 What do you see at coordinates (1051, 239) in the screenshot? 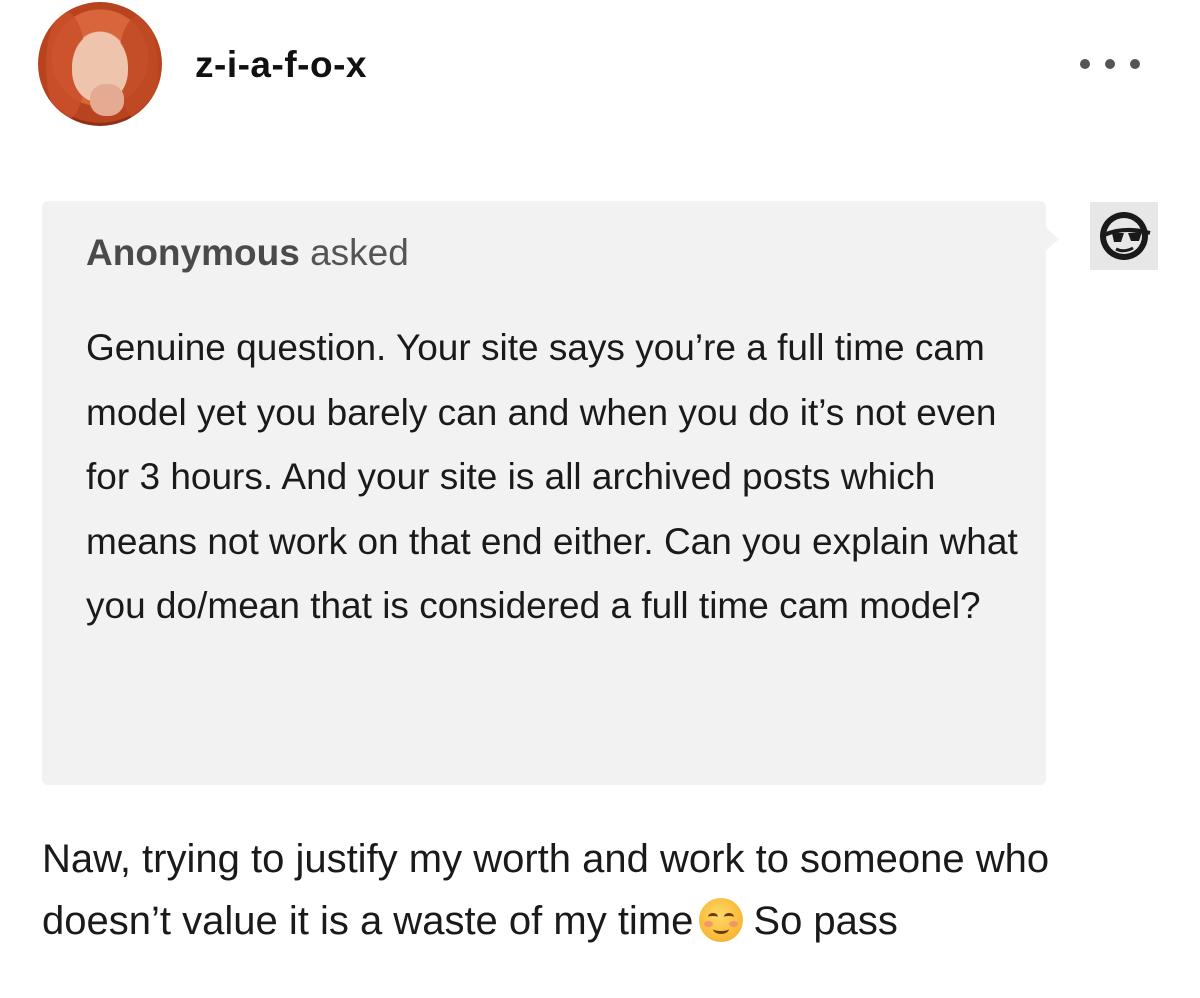
I see `ask-bubble-tail` at bounding box center [1051, 239].